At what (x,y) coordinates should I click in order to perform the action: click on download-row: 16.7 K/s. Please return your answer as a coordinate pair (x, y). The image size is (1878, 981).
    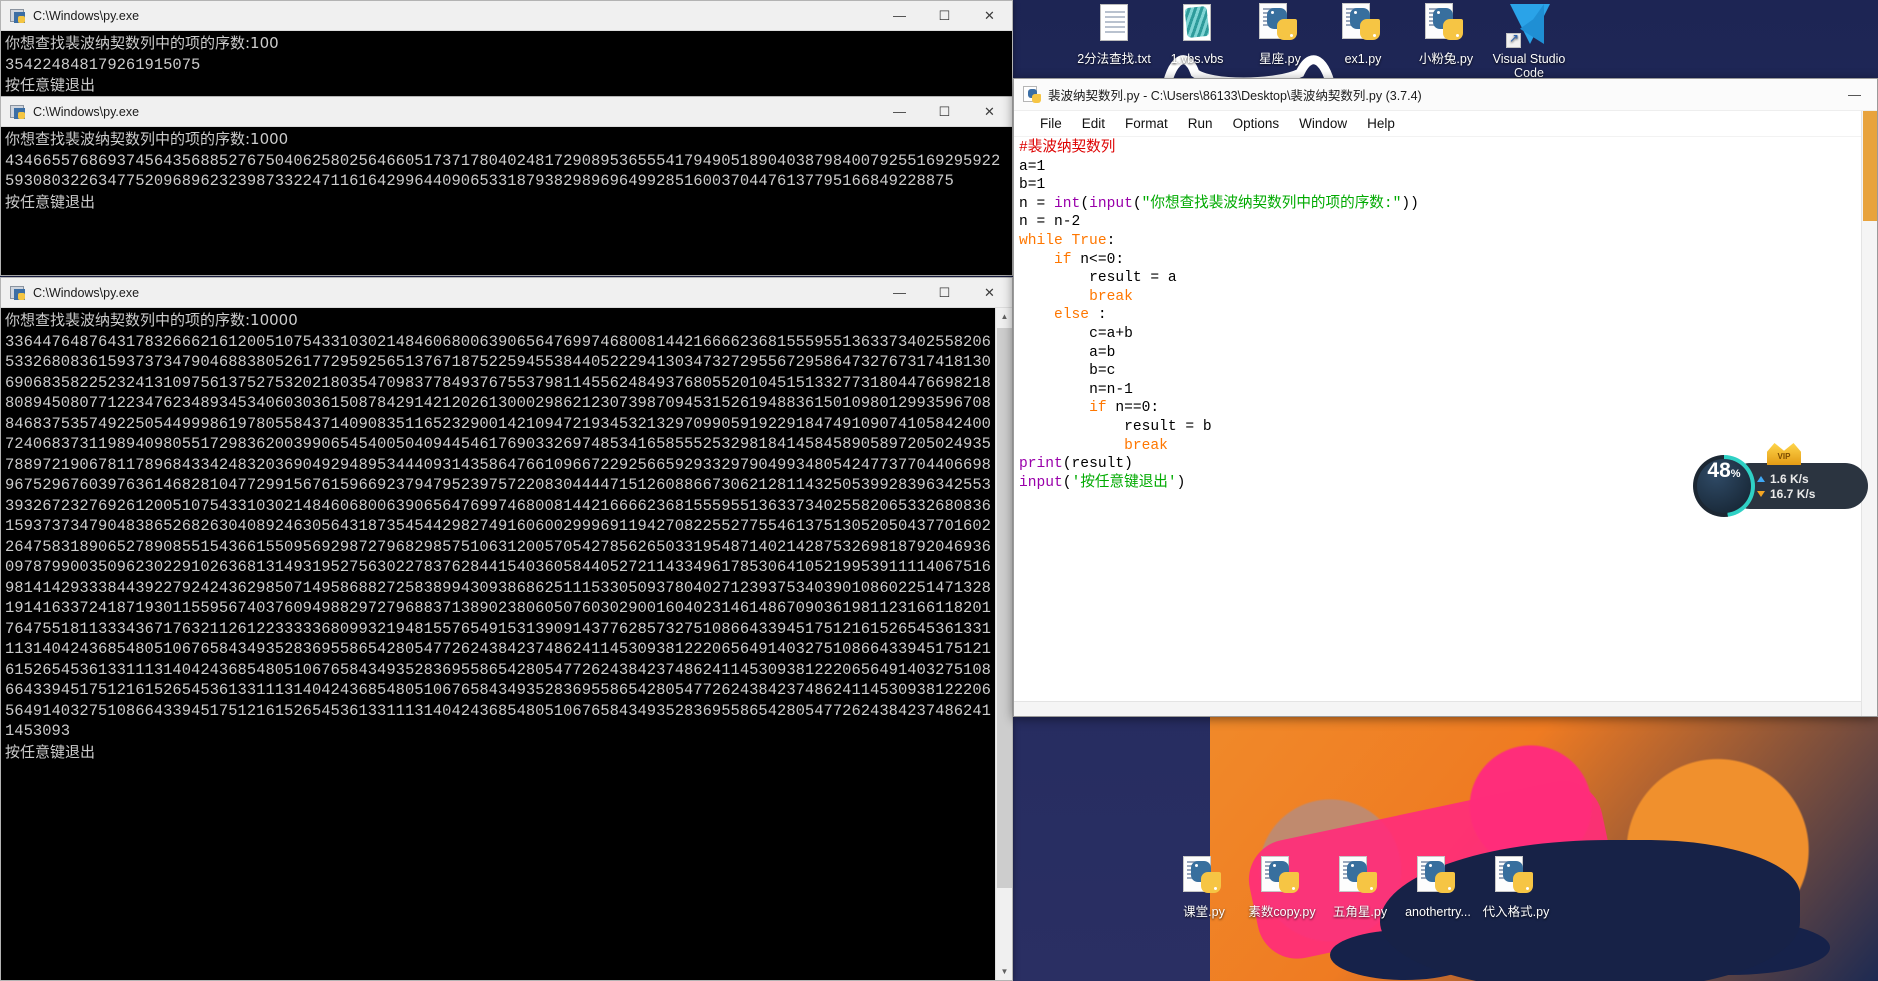
    Looking at the image, I should click on (1812, 494).